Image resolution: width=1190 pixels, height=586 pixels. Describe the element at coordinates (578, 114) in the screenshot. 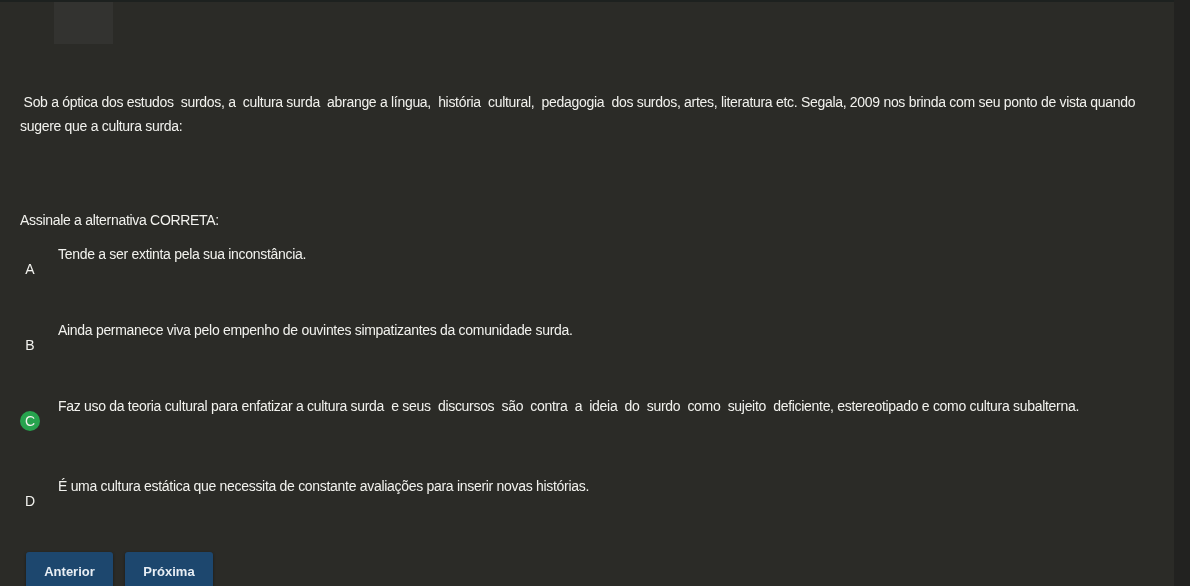

I see `question-text: Sob a óptica dos estudos surdos, a cultura surda abrange a língua, história cultural, pedagogia dos surdos, artes, literatura etc. Segala, 2009 nos brinda com seu ponto de vista quando sugere que a cultura surda:` at that location.